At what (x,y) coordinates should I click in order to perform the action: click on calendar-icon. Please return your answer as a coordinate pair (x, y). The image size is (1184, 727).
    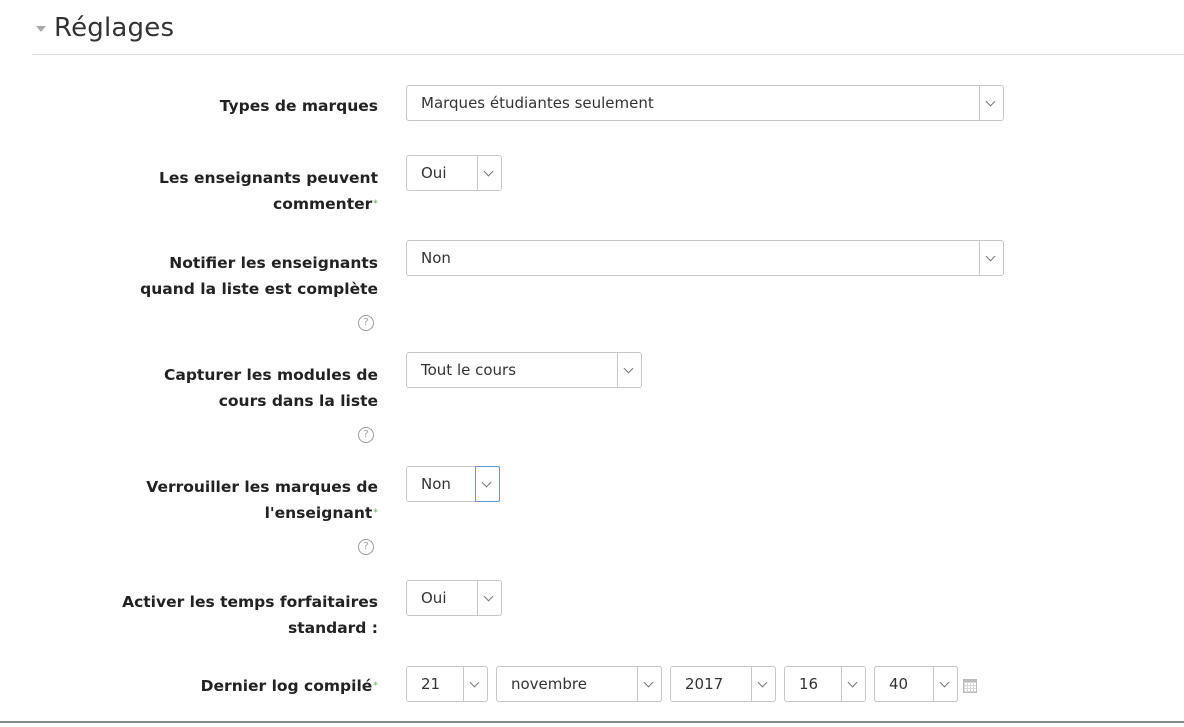
    Looking at the image, I should click on (970, 686).